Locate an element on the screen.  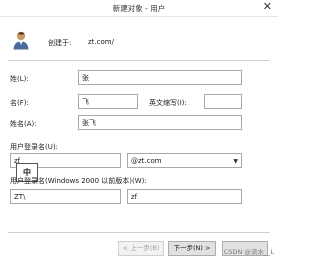
pre2000-name-input: zf is located at coordinates (184, 196).